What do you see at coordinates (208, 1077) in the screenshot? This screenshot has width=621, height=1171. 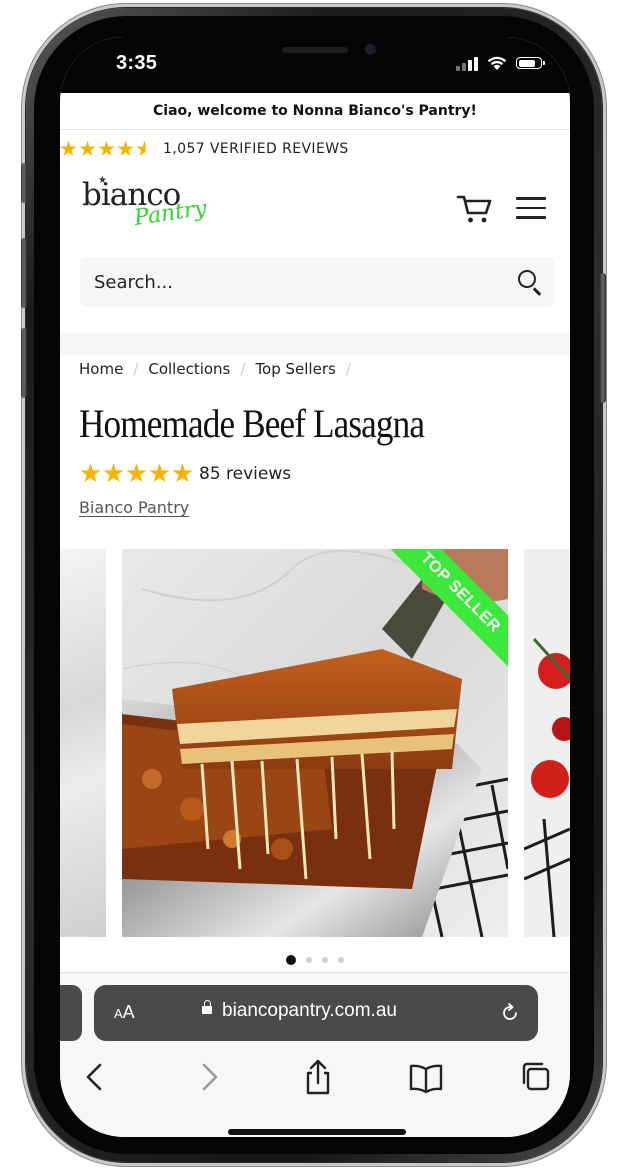 I see `forward-icon` at bounding box center [208, 1077].